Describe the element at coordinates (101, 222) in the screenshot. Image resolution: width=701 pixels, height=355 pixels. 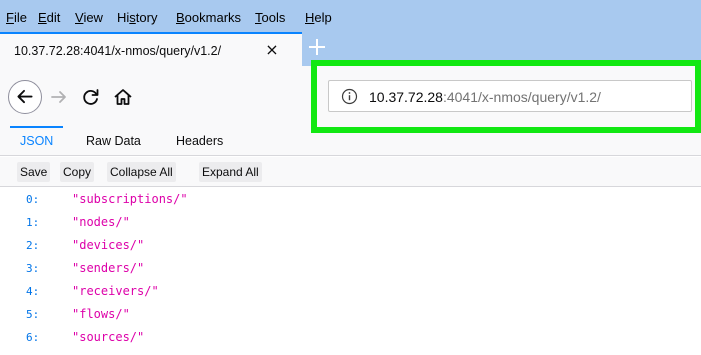
I see `json-value: "nodes/"` at that location.